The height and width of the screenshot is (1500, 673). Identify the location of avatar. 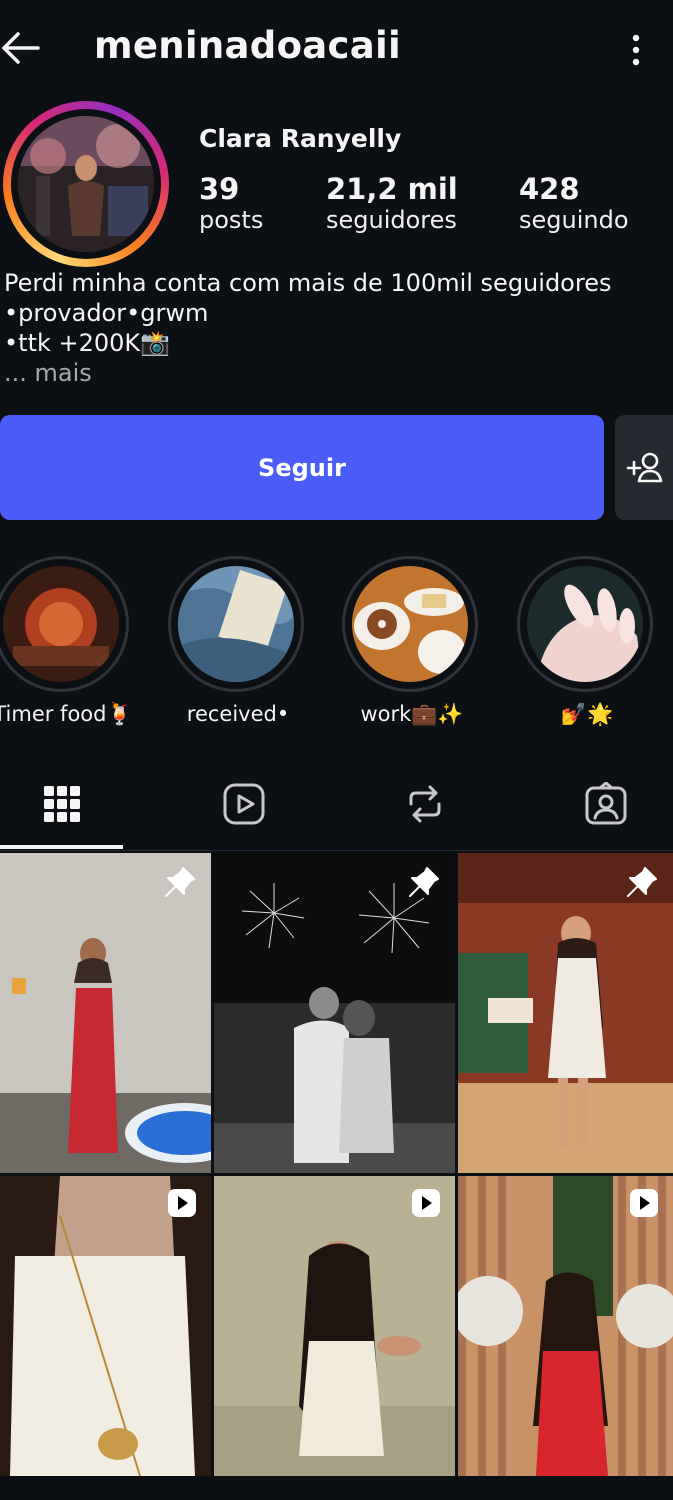
(86, 184).